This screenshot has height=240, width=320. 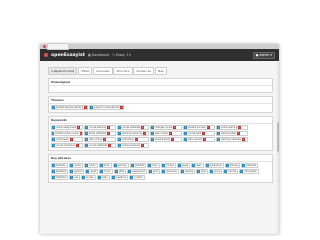 I want to click on phrase-tag: i materials, so click(x=249, y=166).